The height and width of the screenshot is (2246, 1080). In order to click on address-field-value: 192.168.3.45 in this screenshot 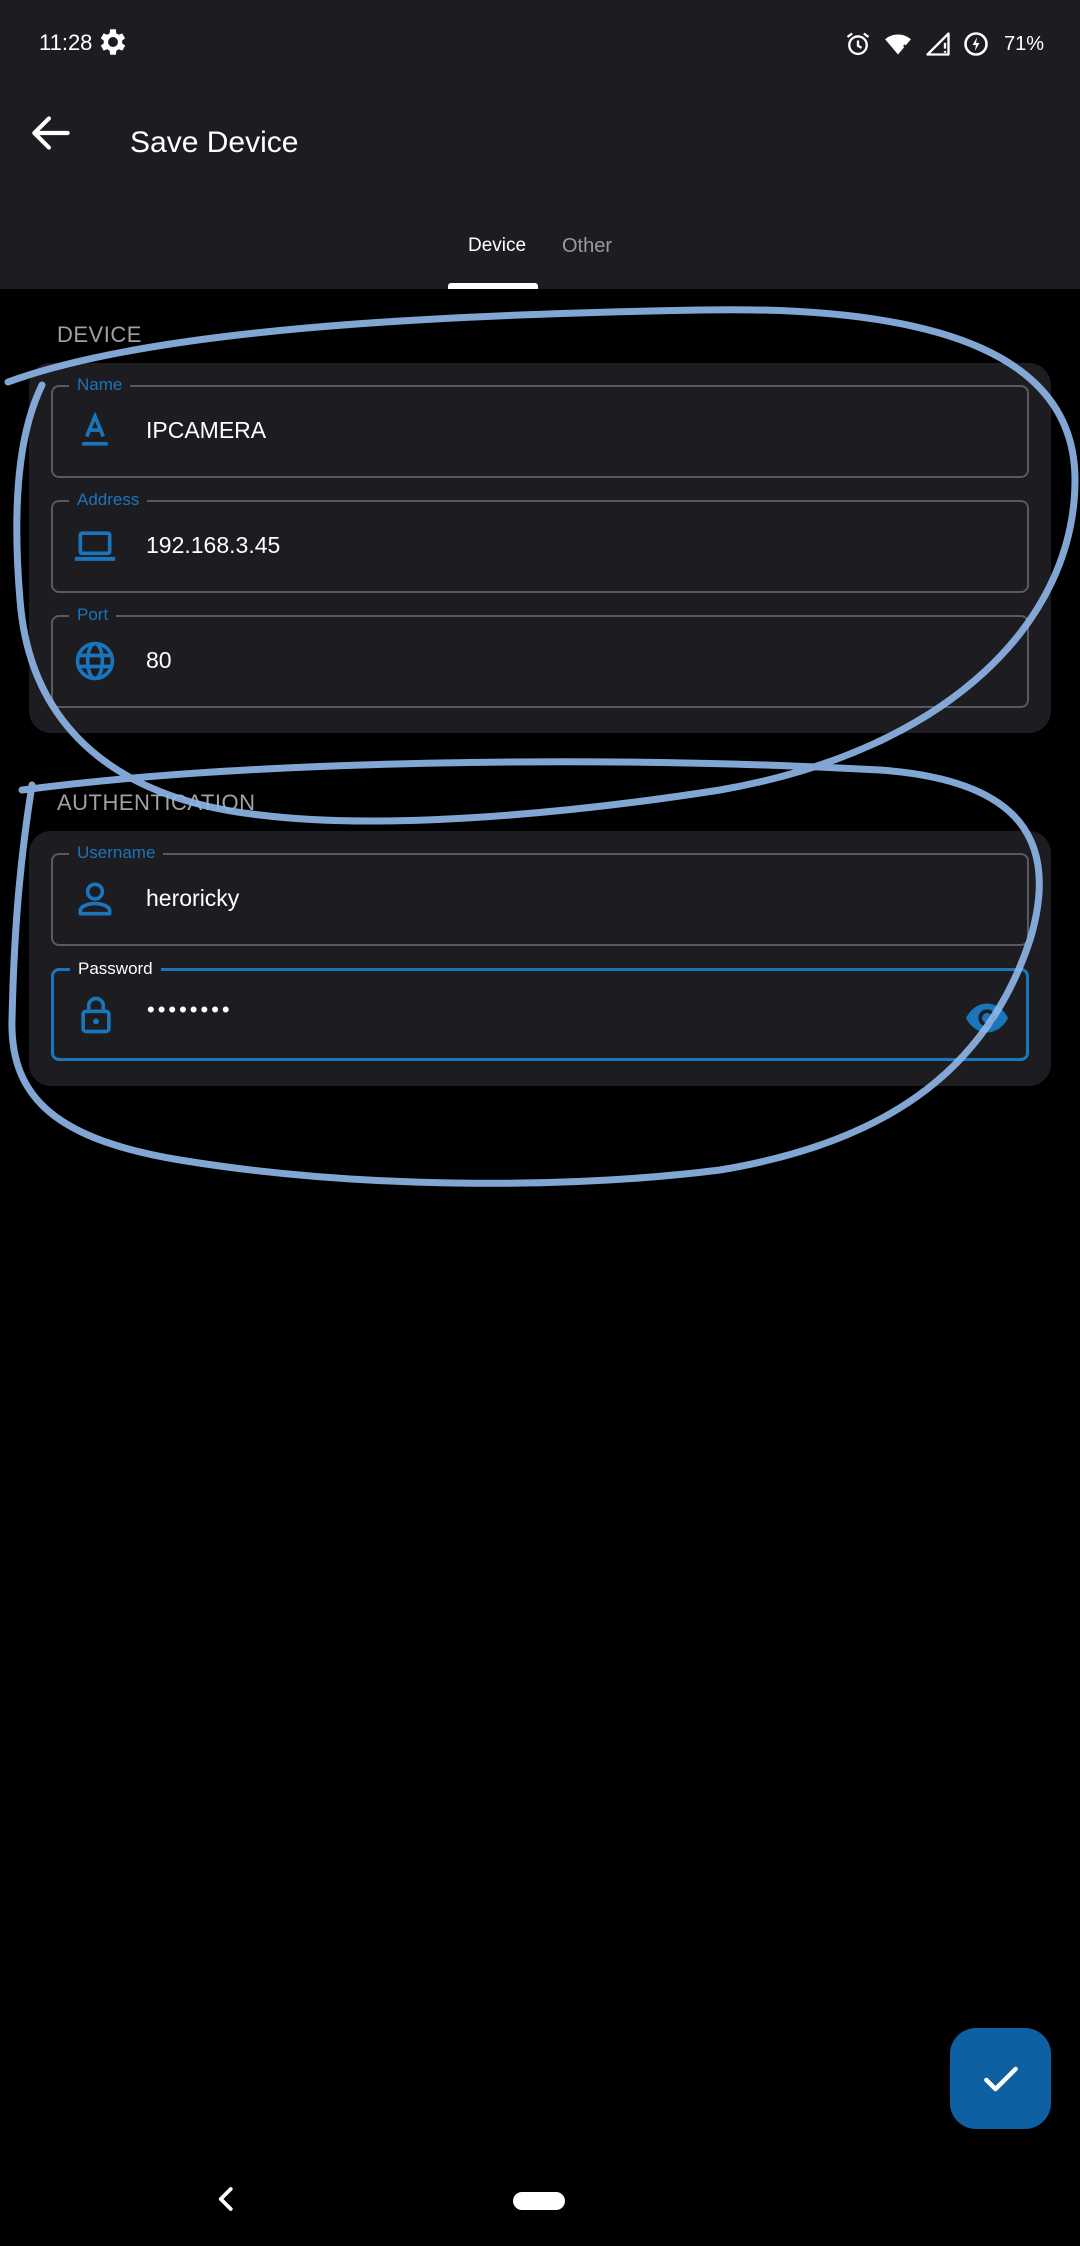, I will do `click(213, 545)`.